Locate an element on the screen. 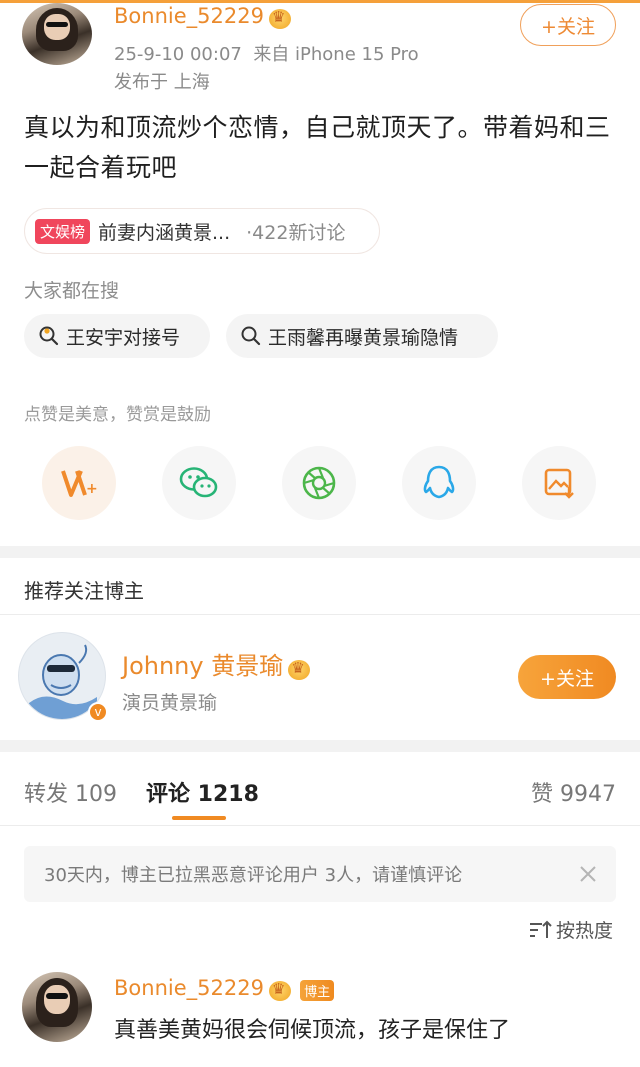  close-notice-button is located at coordinates (588, 874).